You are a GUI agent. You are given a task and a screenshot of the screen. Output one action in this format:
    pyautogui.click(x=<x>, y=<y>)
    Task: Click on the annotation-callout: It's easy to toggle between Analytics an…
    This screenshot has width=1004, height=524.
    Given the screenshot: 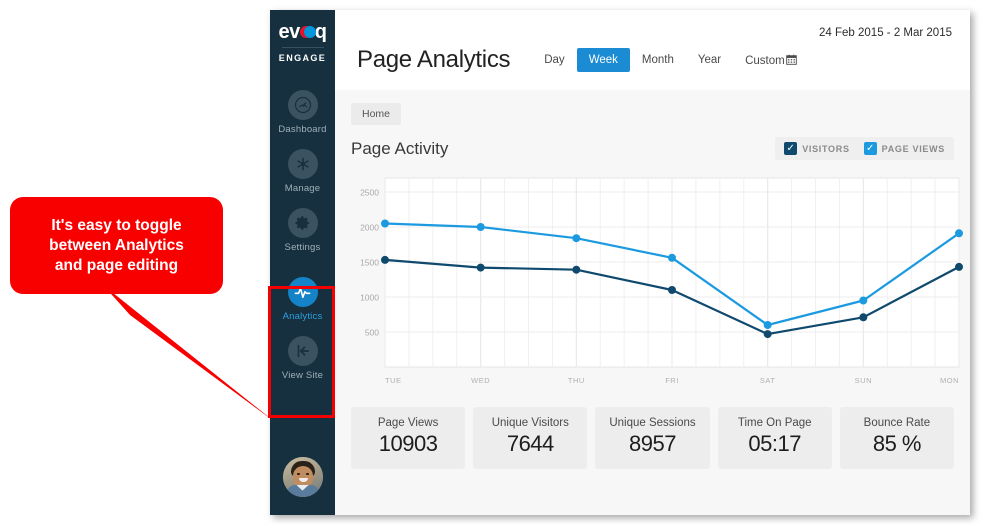 What is the action you would take?
    pyautogui.click(x=116, y=245)
    